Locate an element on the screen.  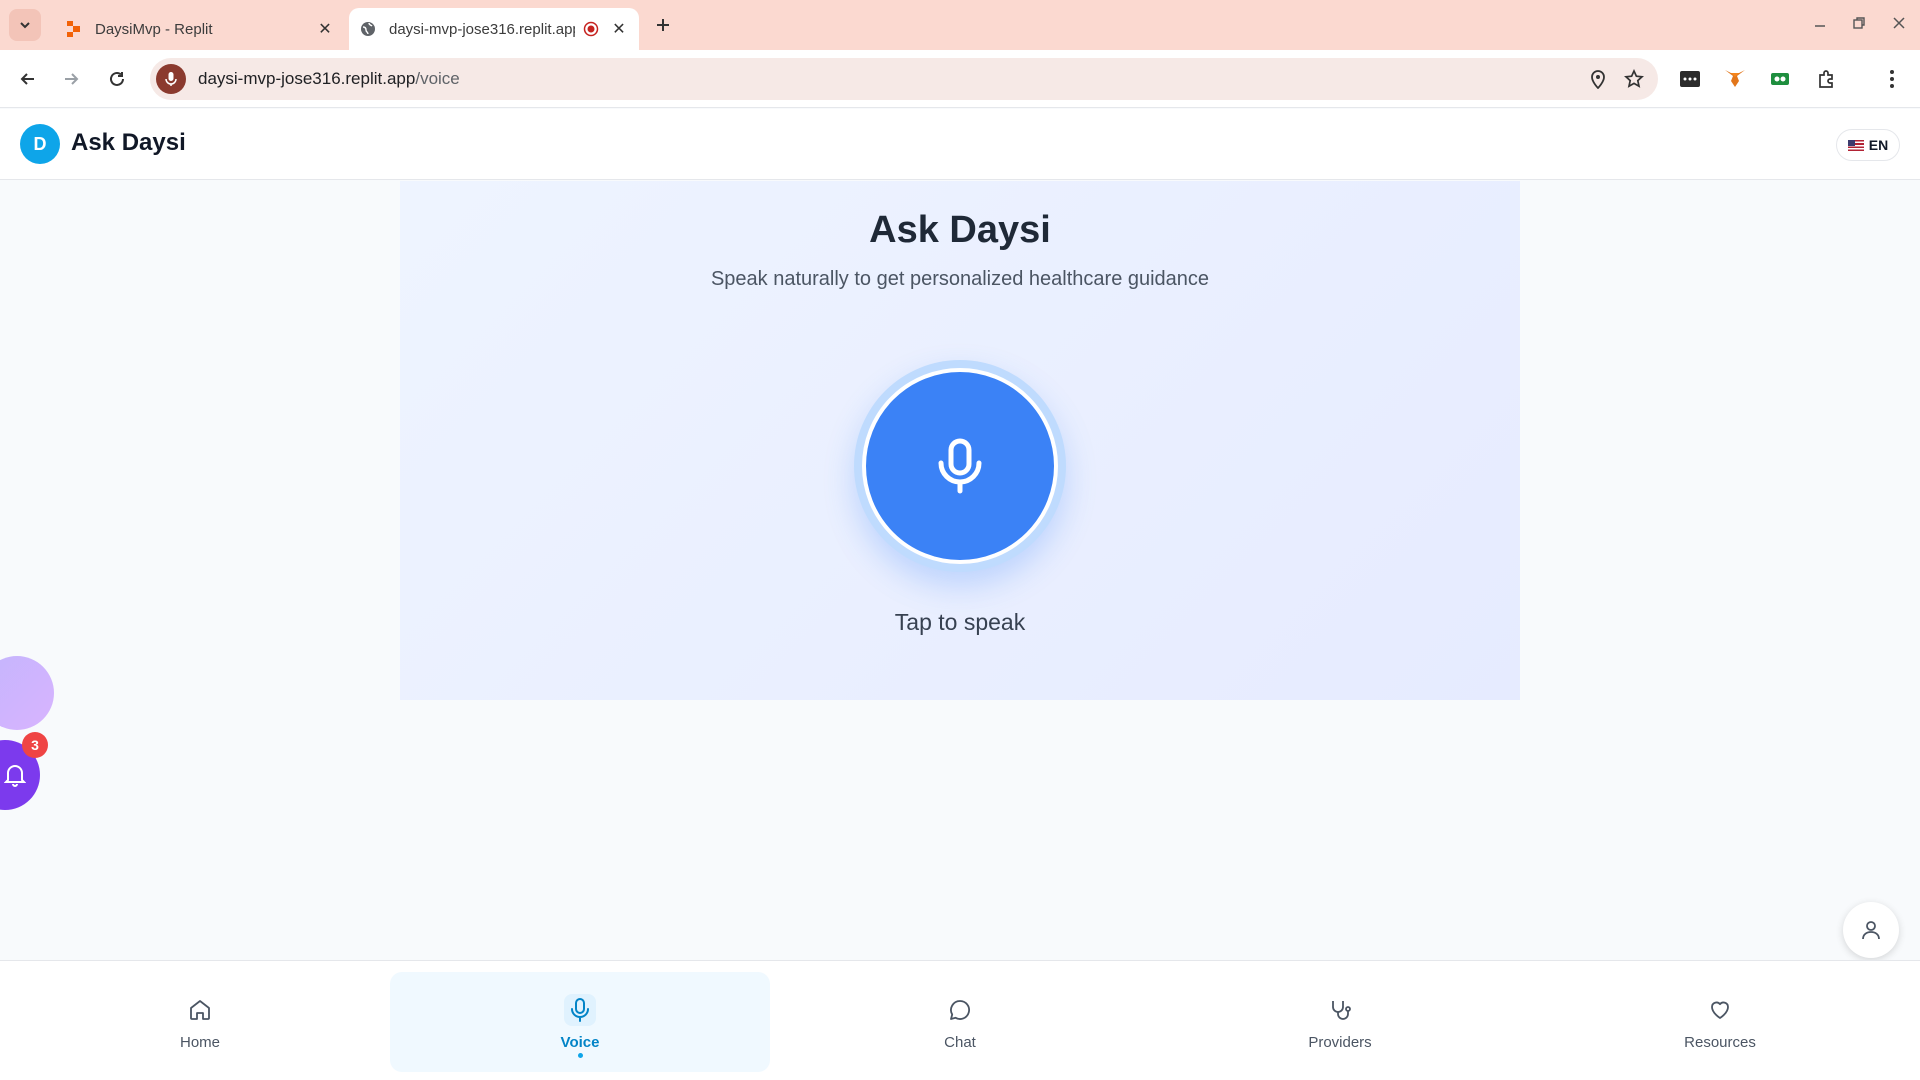
browser-tab-replit: DaysiMvp - Replit ✕ is located at coordinates (200, 29).